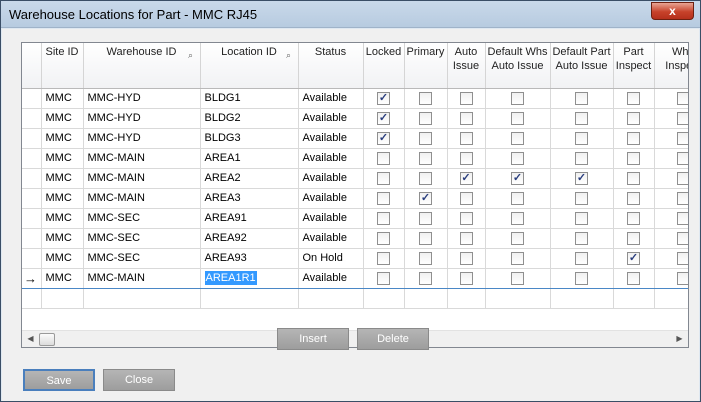 Image resolution: width=701 pixels, height=402 pixels. What do you see at coordinates (331, 66) in the screenshot?
I see `column-header-status: Status` at bounding box center [331, 66].